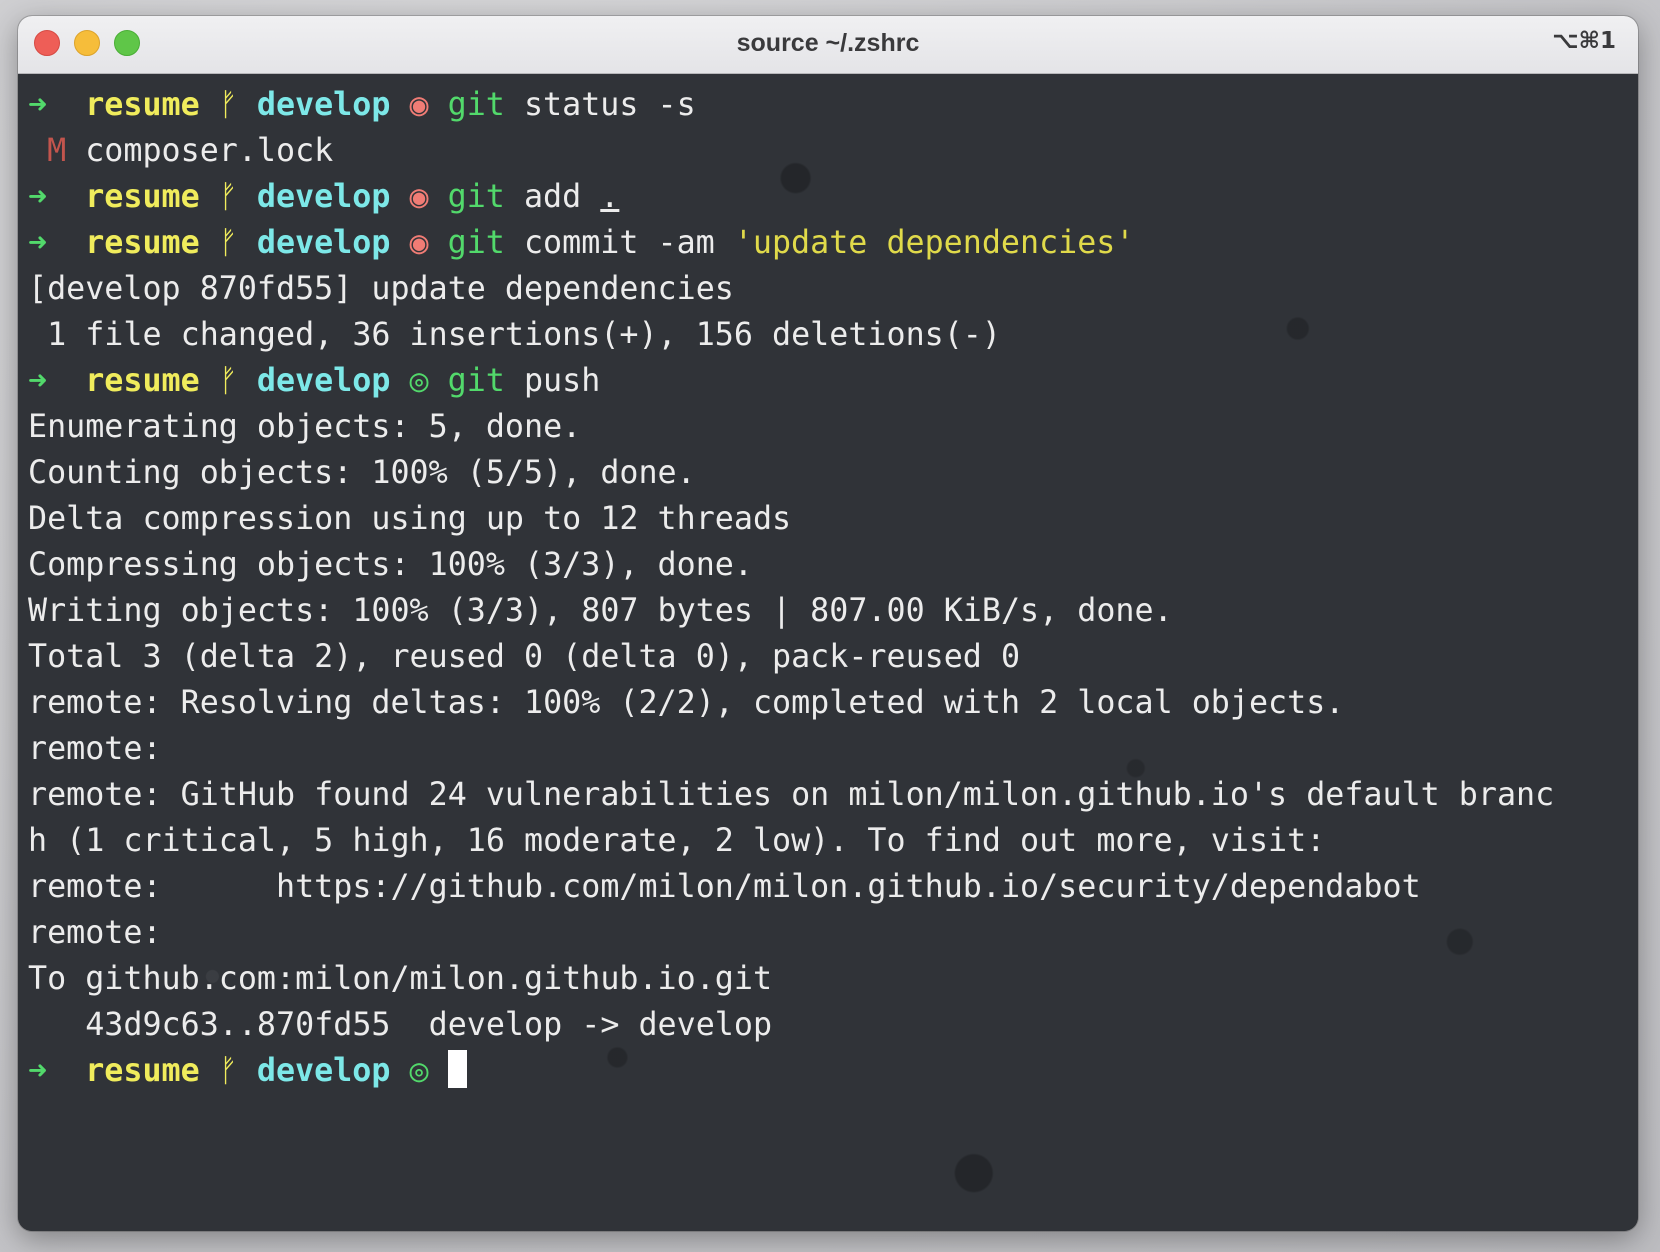 This screenshot has width=1660, height=1252. I want to click on output-line: M composer.lock, so click(791, 151).